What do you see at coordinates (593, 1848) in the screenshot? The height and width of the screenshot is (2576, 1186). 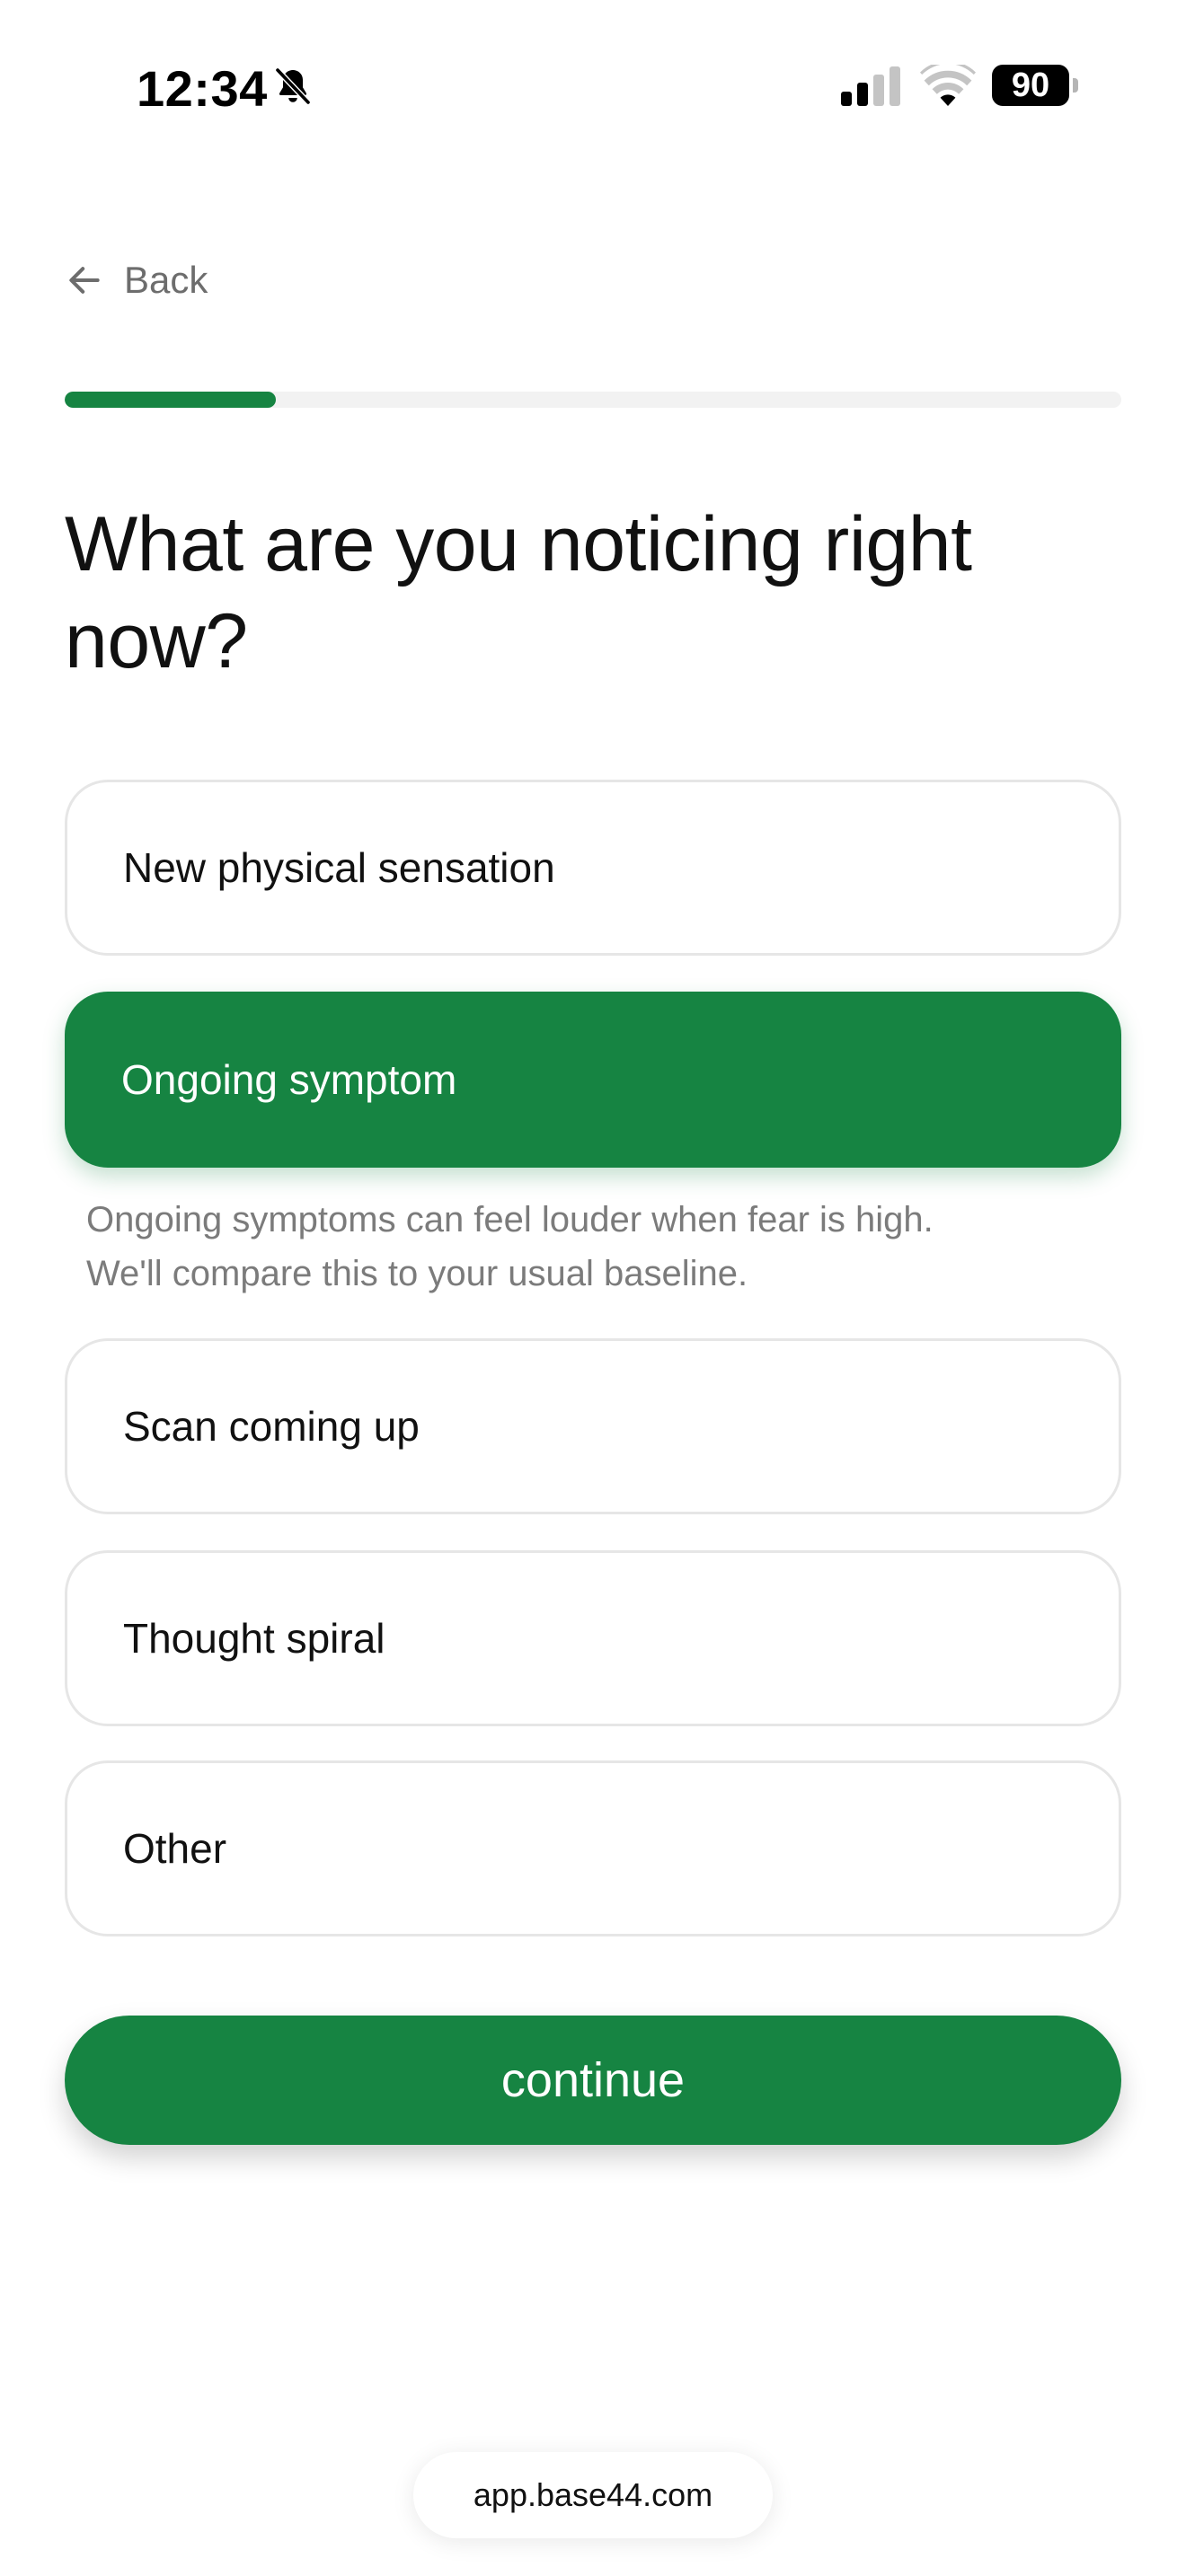 I see `option-other: Other` at bounding box center [593, 1848].